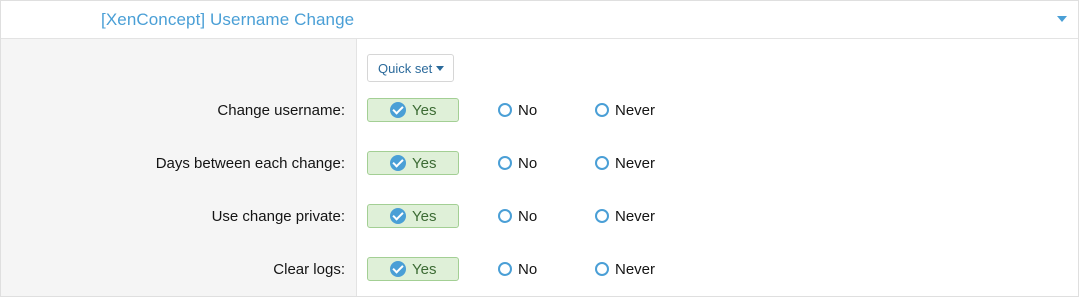  I want to click on caret-down-icon, so click(440, 68).